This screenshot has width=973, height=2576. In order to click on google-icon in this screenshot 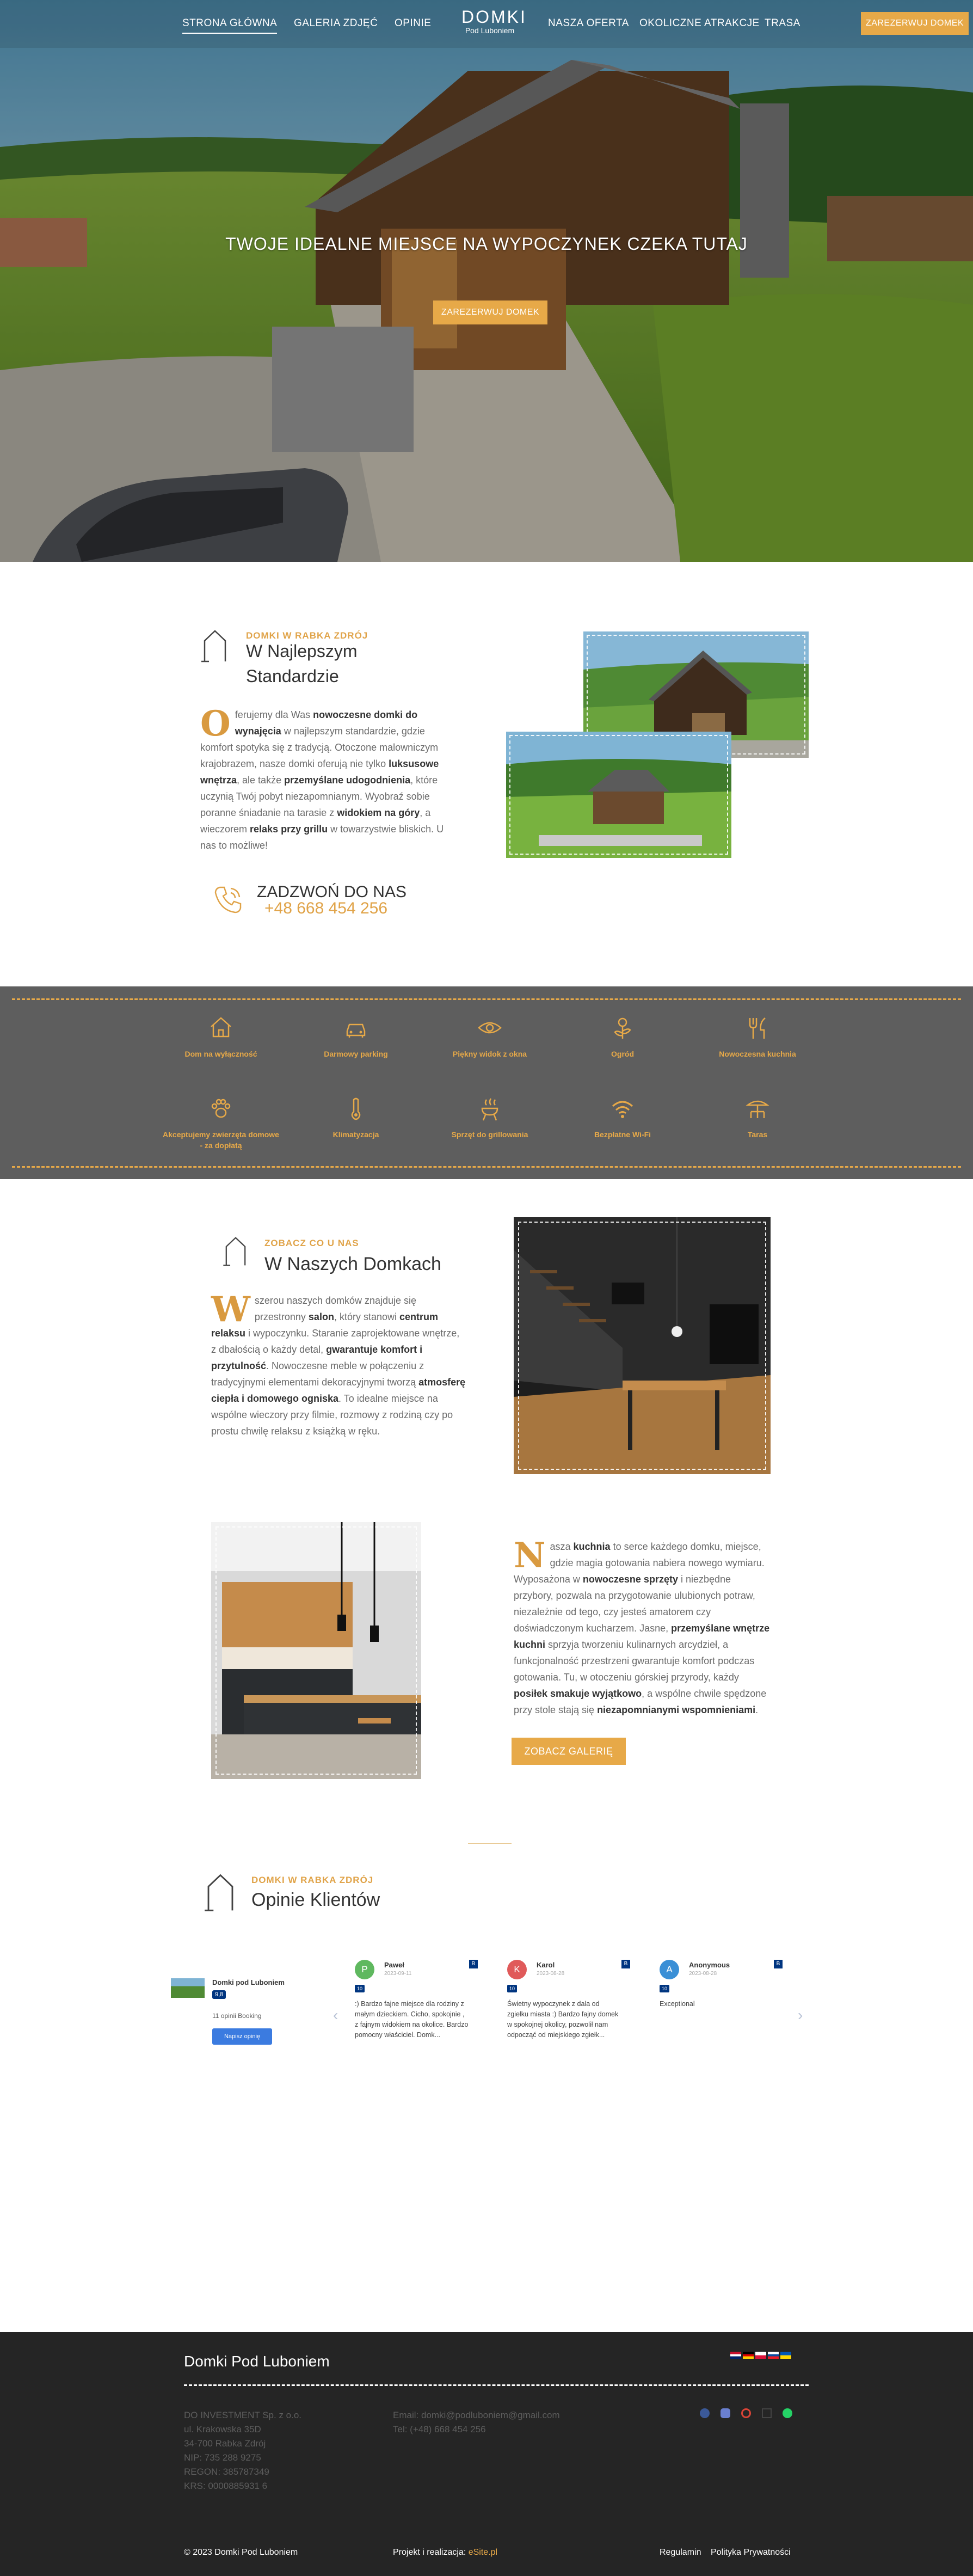, I will do `click(746, 2413)`.